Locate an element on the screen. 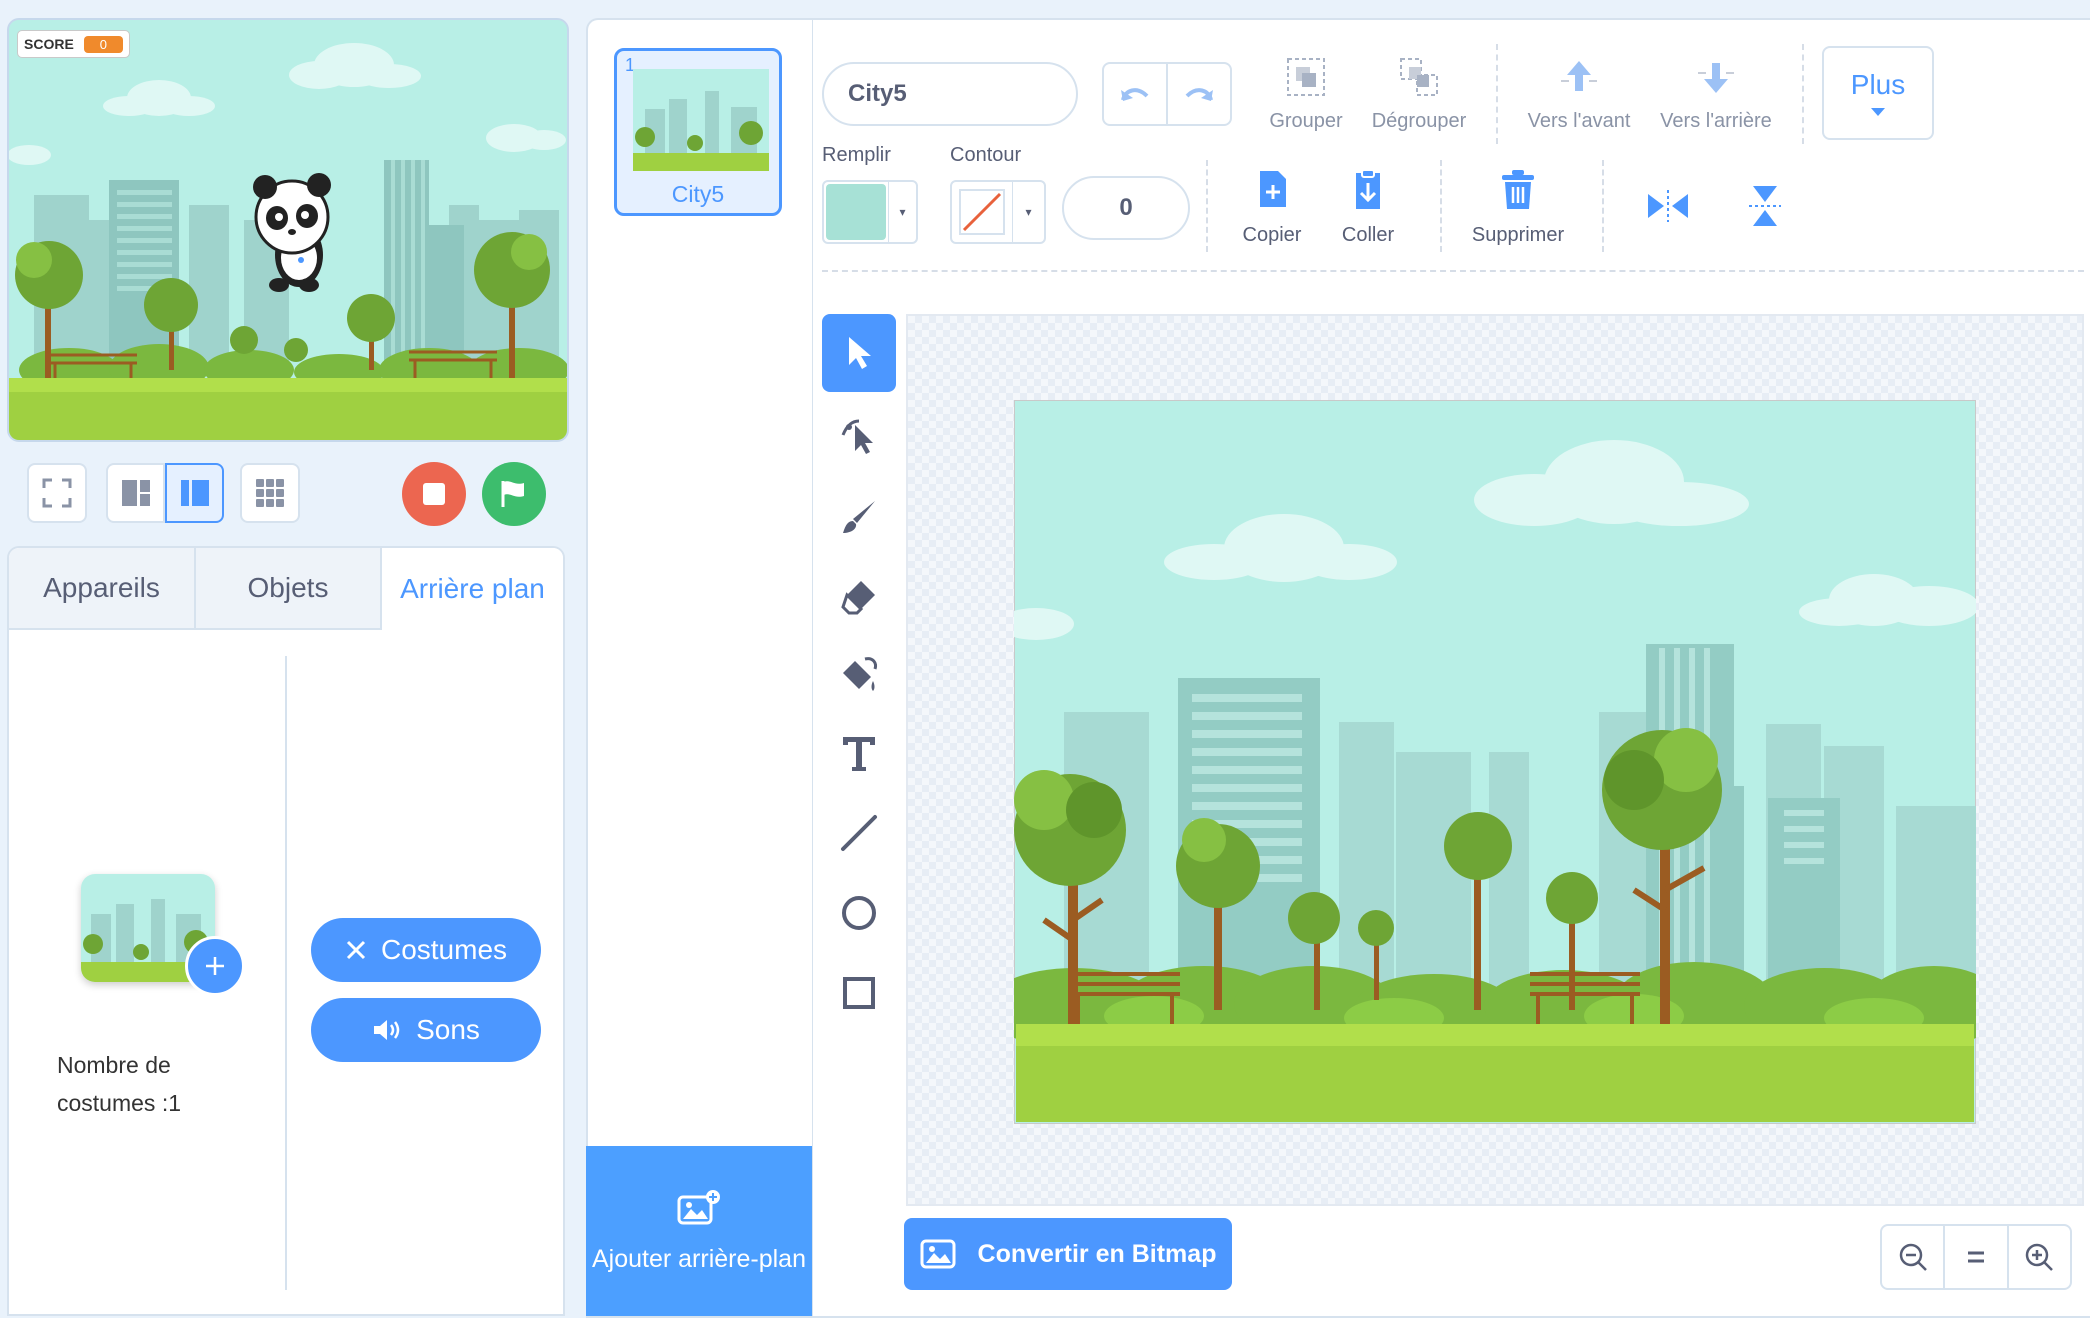 Image resolution: width=2090 pixels, height=1318 pixels. rectangle-tool is located at coordinates (859, 993).